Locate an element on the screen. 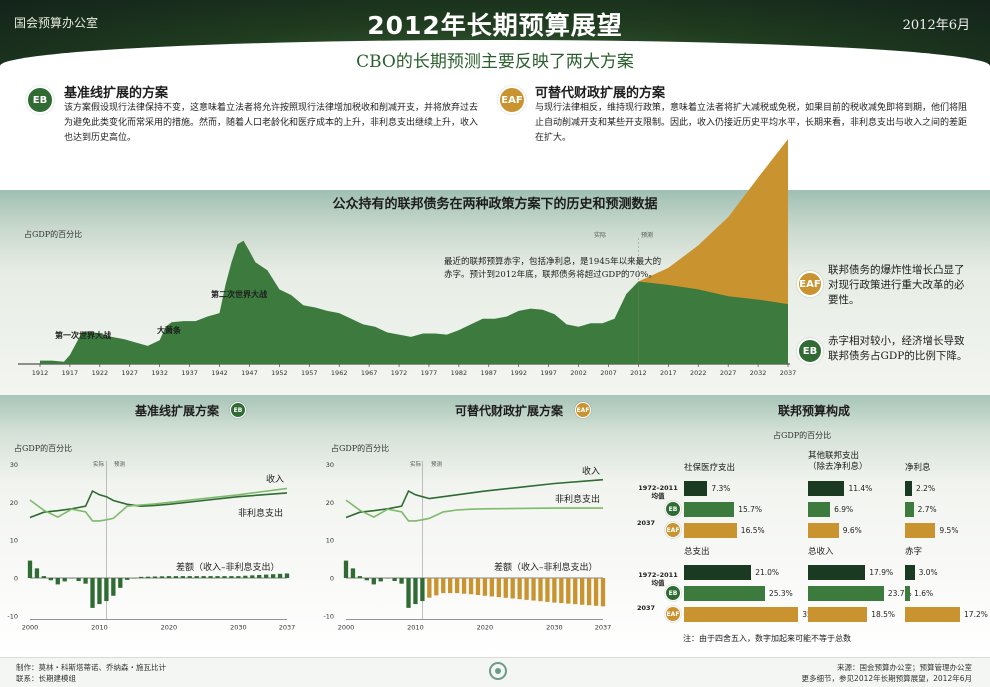 The width and height of the screenshot is (990, 687). budget-hist-row-label-2: 1972–2011 均值 is located at coordinates (658, 579).